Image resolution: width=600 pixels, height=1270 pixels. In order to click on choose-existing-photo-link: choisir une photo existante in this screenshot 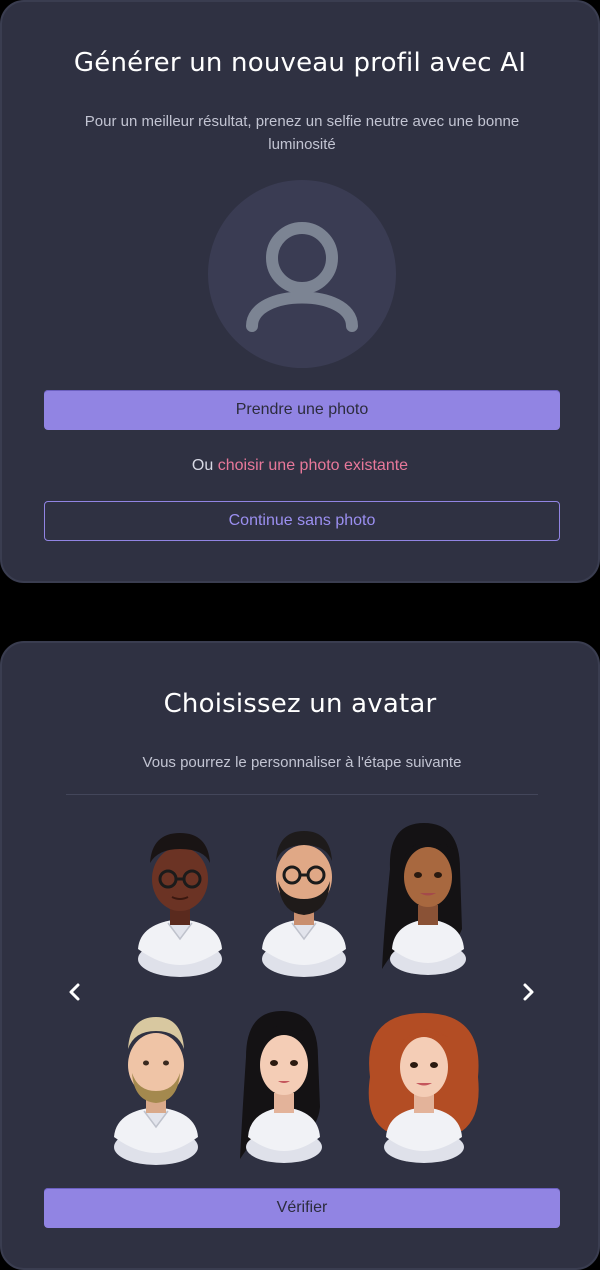, I will do `click(313, 465)`.